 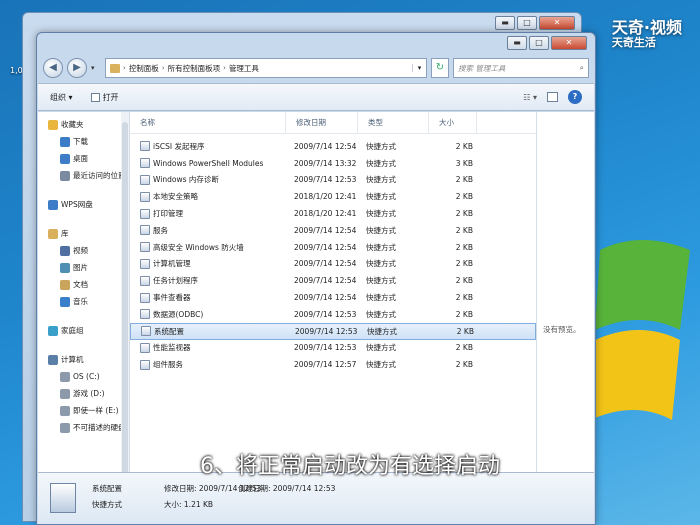 I want to click on nav-item: WPS网盘, so click(x=83, y=204).